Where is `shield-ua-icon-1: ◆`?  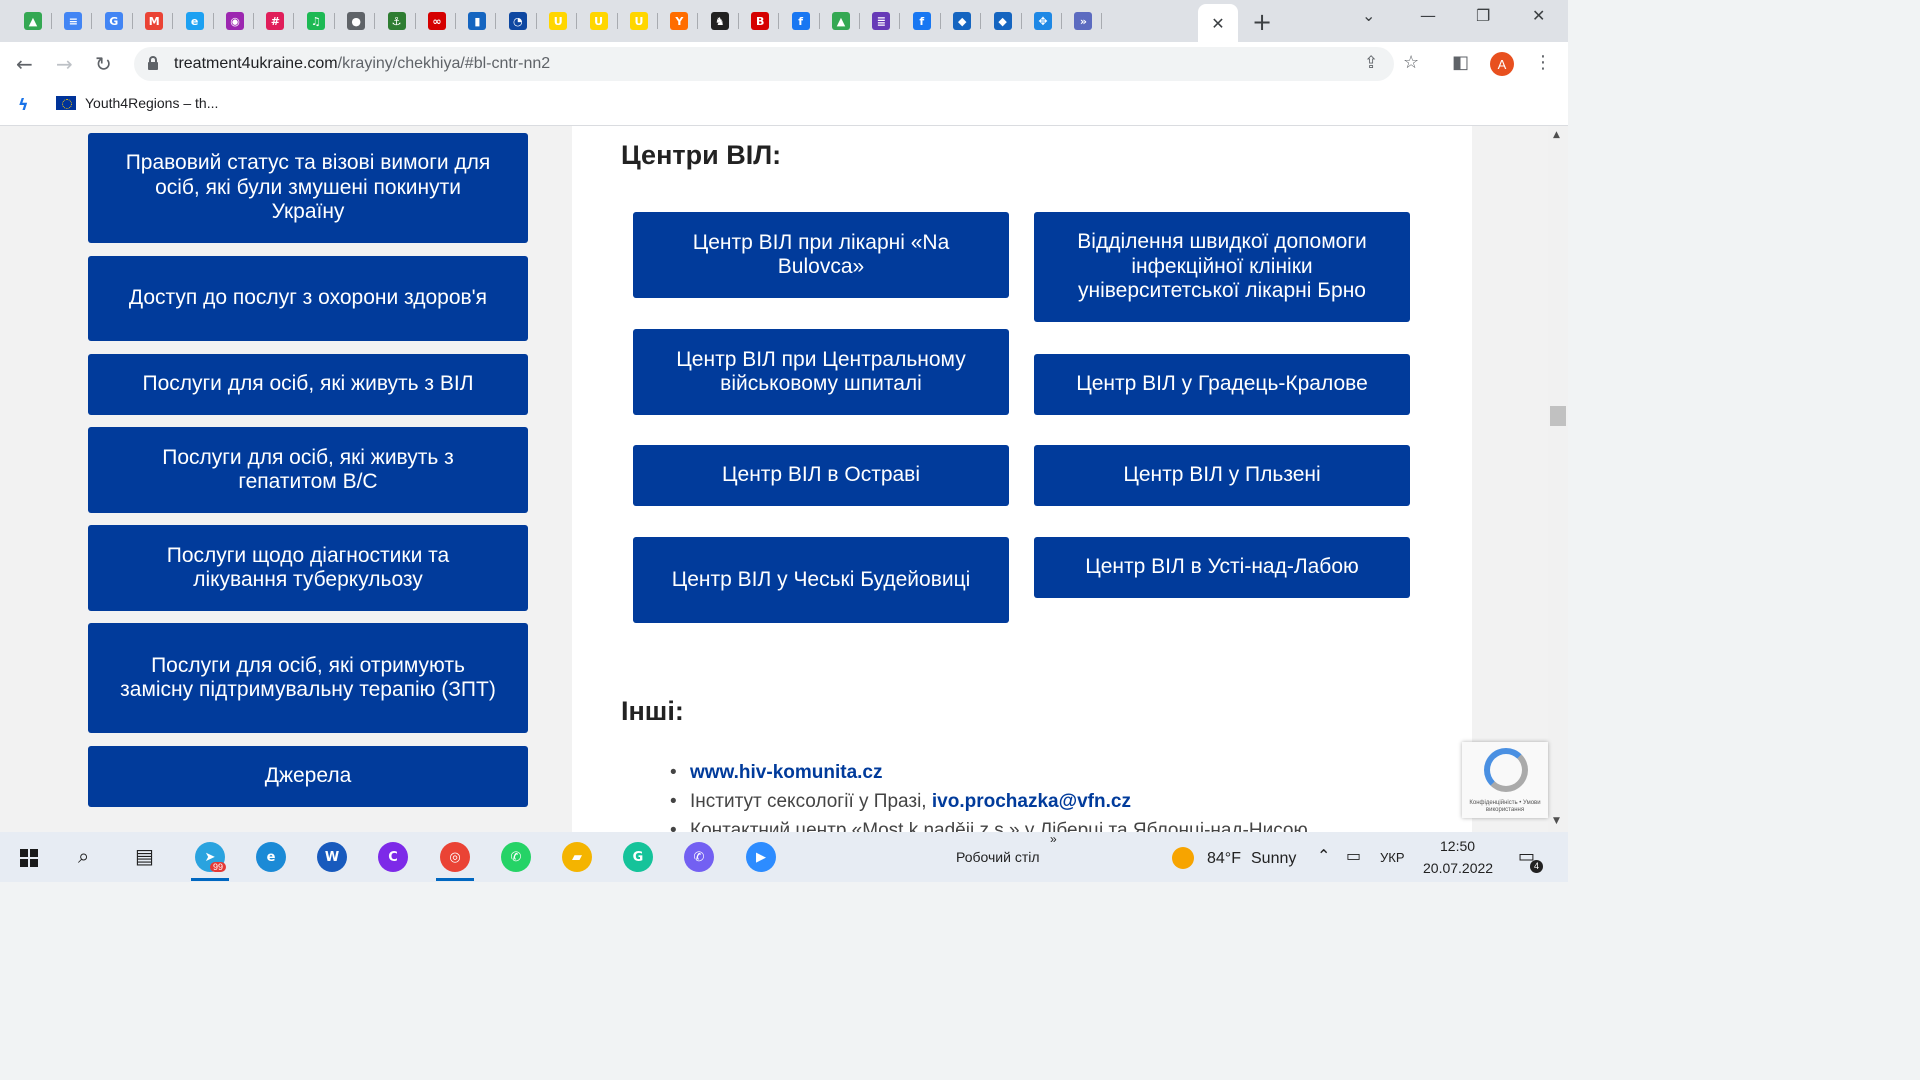 shield-ua-icon-1: ◆ is located at coordinates (962, 21).